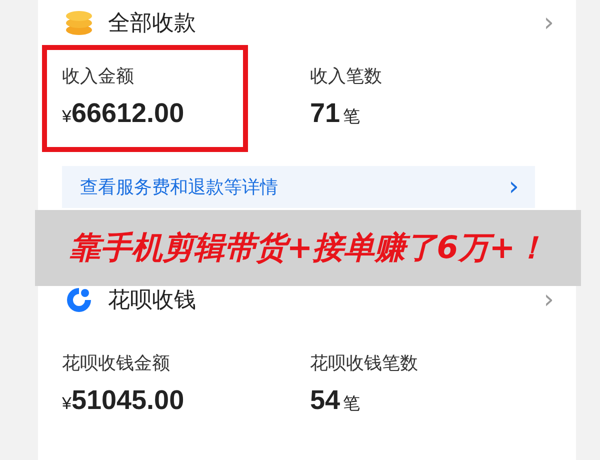 The width and height of the screenshot is (600, 460). What do you see at coordinates (124, 113) in the screenshot?
I see `stat-value: ¥66612.00` at bounding box center [124, 113].